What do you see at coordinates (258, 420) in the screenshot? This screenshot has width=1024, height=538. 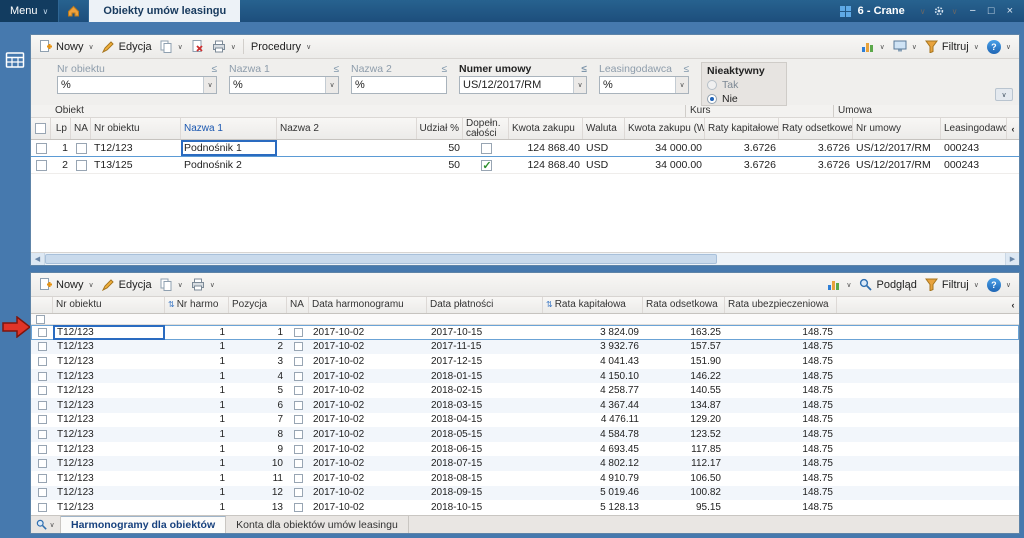 I see `grid-cell: 7` at bounding box center [258, 420].